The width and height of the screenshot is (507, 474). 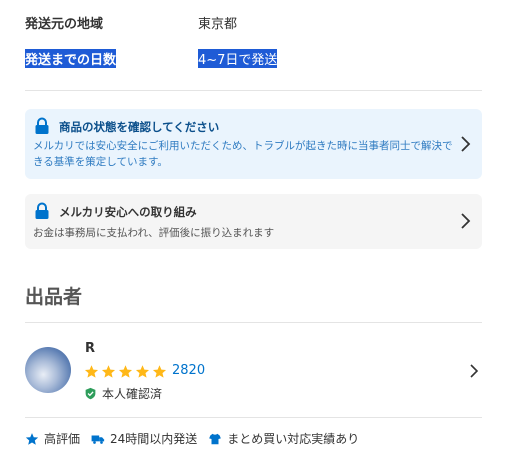 I want to click on shipping-days-label: 発送までの日数, so click(x=71, y=58).